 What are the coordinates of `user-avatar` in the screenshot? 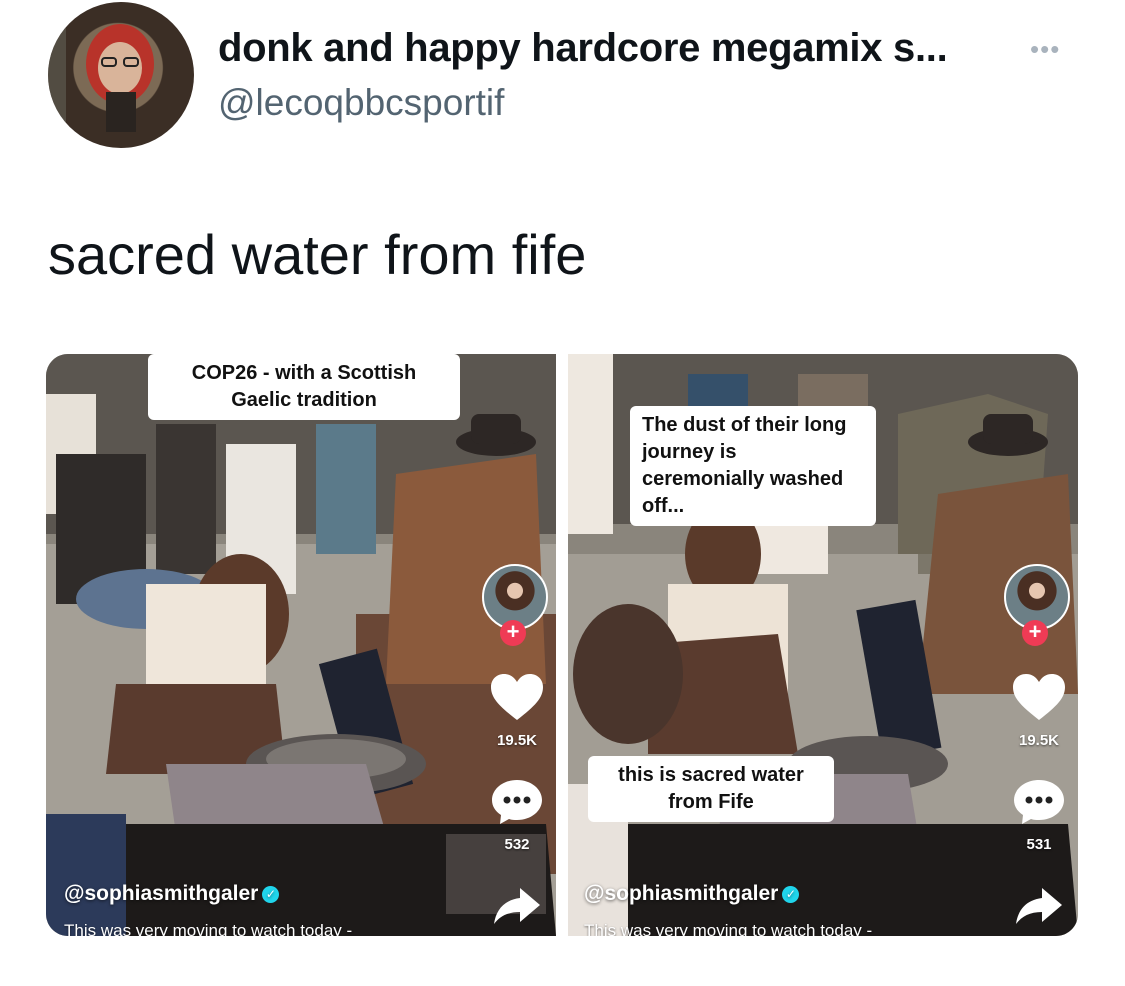 It's located at (121, 75).